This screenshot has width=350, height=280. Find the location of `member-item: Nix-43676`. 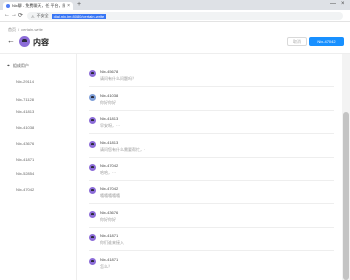

member-item: Nix-43676 is located at coordinates (25, 143).